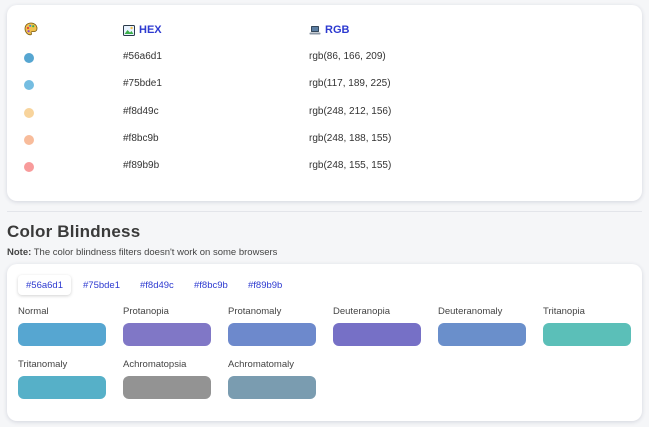  Describe the element at coordinates (337, 30) in the screenshot. I see `rgb-header-label: RGB` at that location.